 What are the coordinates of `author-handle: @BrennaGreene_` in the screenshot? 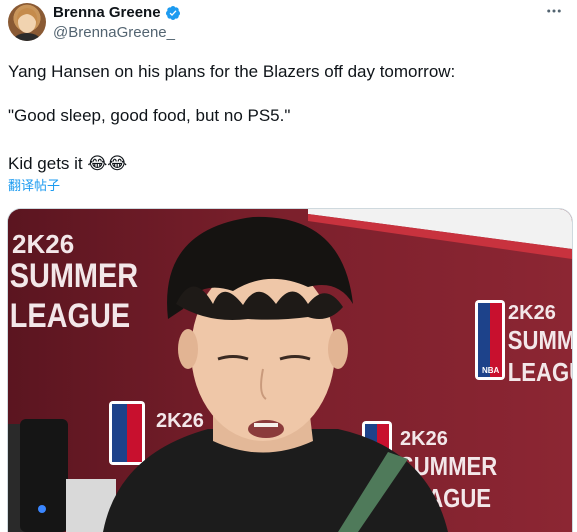 It's located at (114, 33).